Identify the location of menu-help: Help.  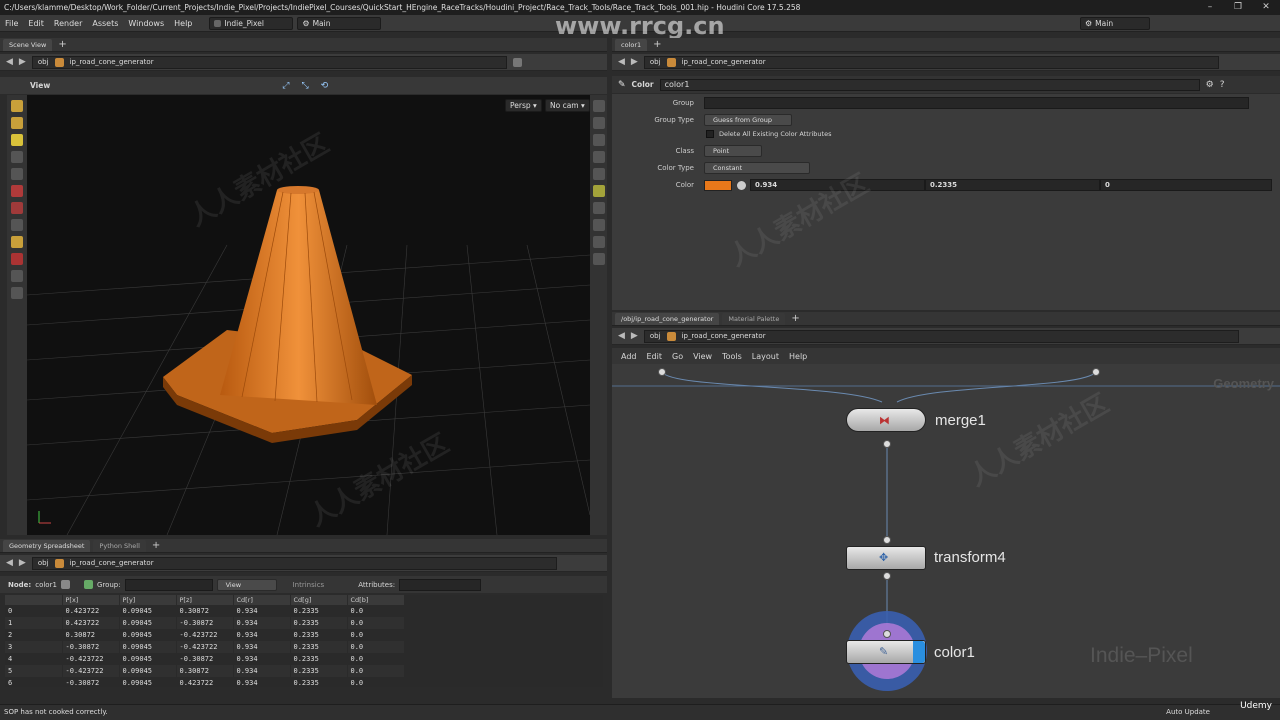
(183, 23).